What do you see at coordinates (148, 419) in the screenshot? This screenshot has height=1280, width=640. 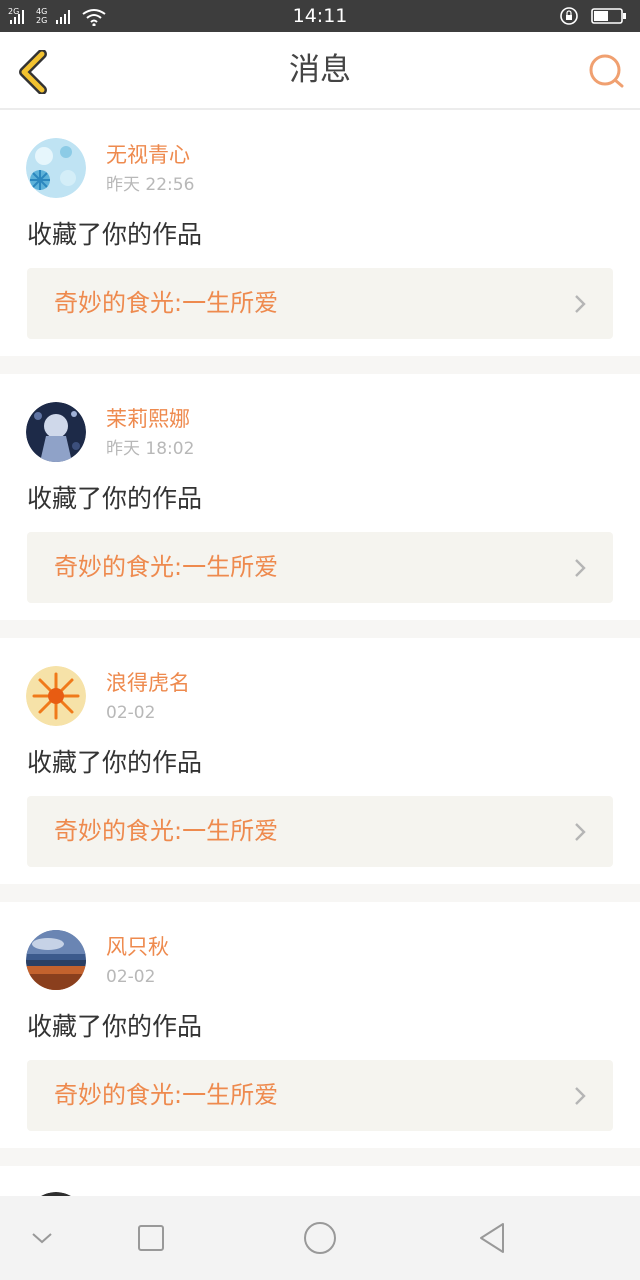 I see `username: 茉莉熙娜` at bounding box center [148, 419].